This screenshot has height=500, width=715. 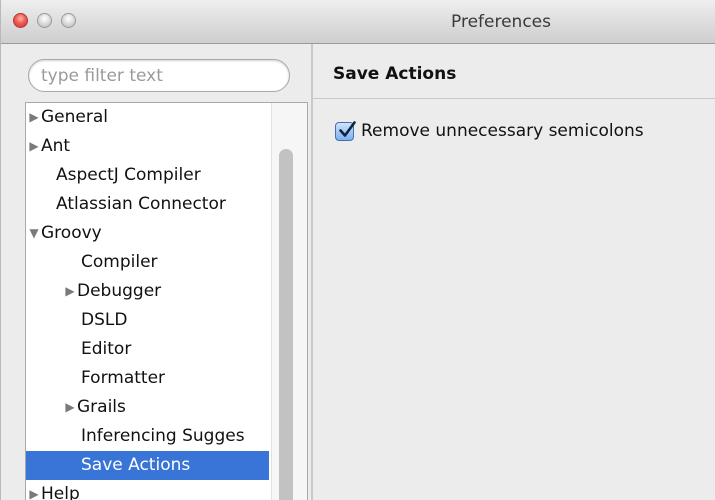 I want to click on checkmark-icon, so click(x=347, y=129).